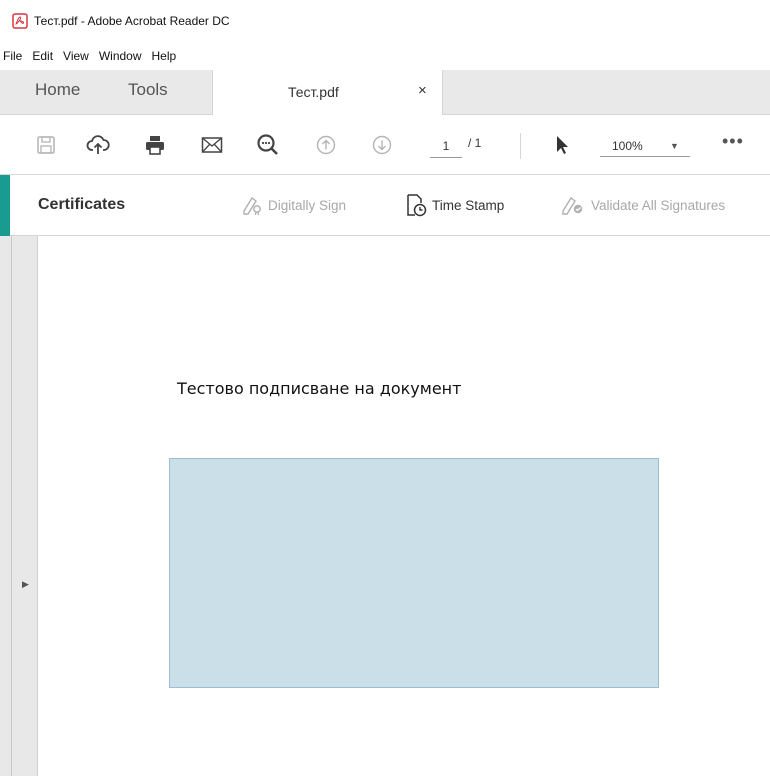  Describe the element at coordinates (164, 56) in the screenshot. I see `menu-help: Help` at that location.